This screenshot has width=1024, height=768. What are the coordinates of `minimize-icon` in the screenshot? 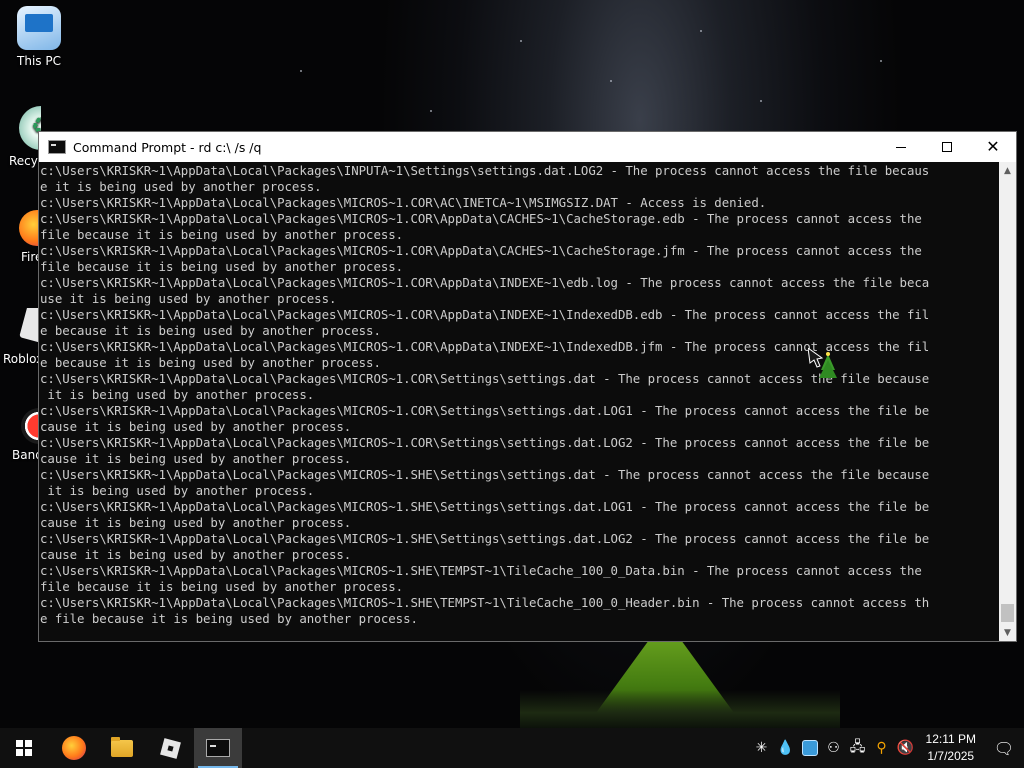 It's located at (901, 147).